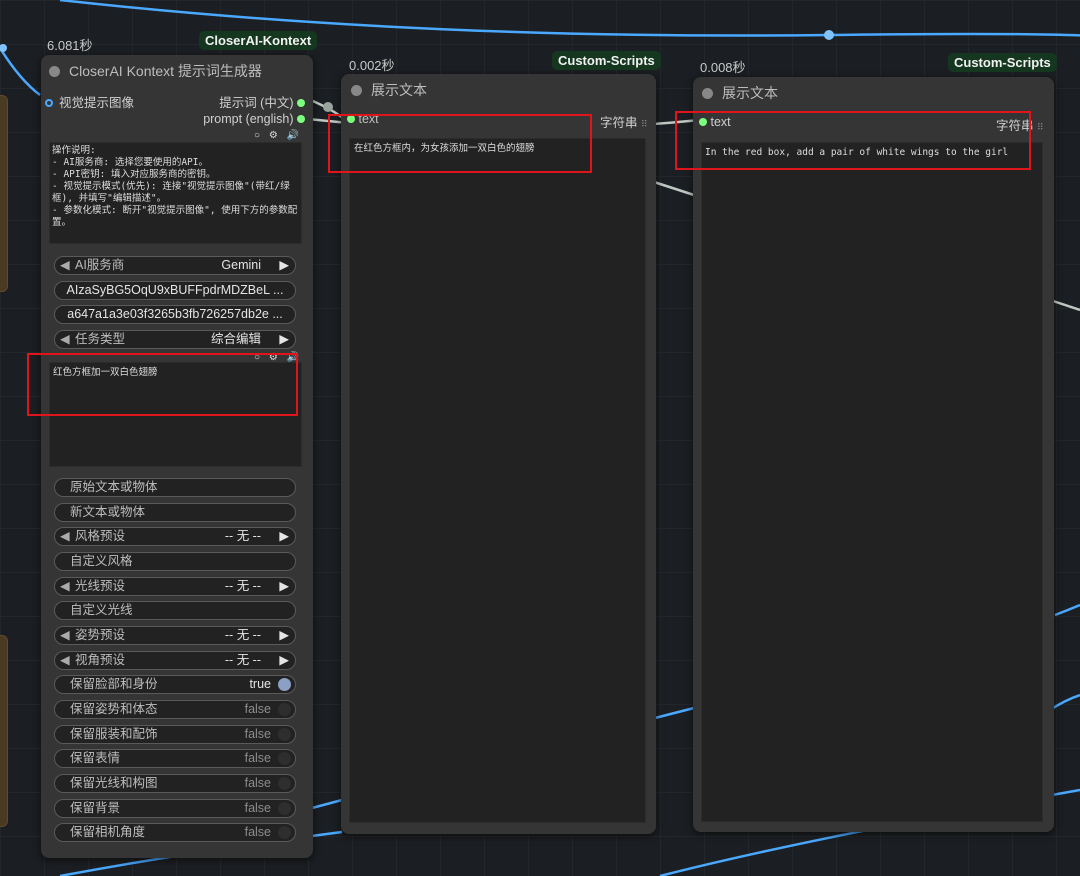  What do you see at coordinates (258, 40) in the screenshot?
I see `node1-badge: CloserAI-Kontext` at bounding box center [258, 40].